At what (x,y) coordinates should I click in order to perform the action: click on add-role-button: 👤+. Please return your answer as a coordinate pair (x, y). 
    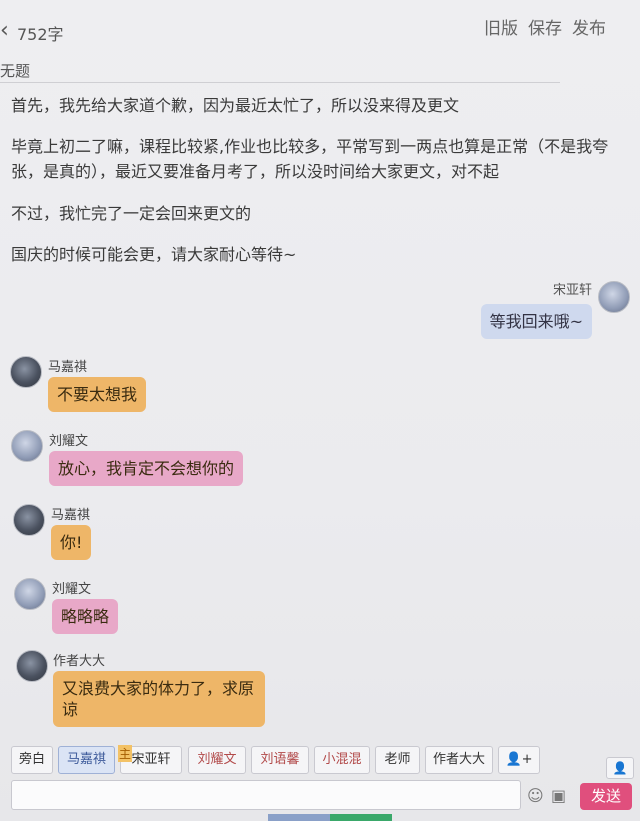
    Looking at the image, I should click on (519, 760).